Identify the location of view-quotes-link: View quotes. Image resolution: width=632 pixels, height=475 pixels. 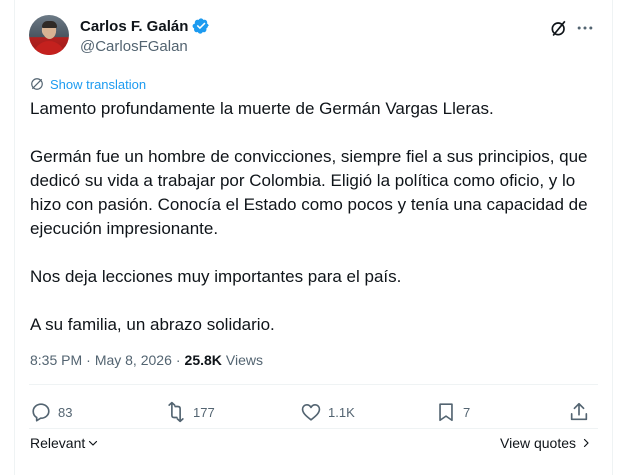
(546, 443).